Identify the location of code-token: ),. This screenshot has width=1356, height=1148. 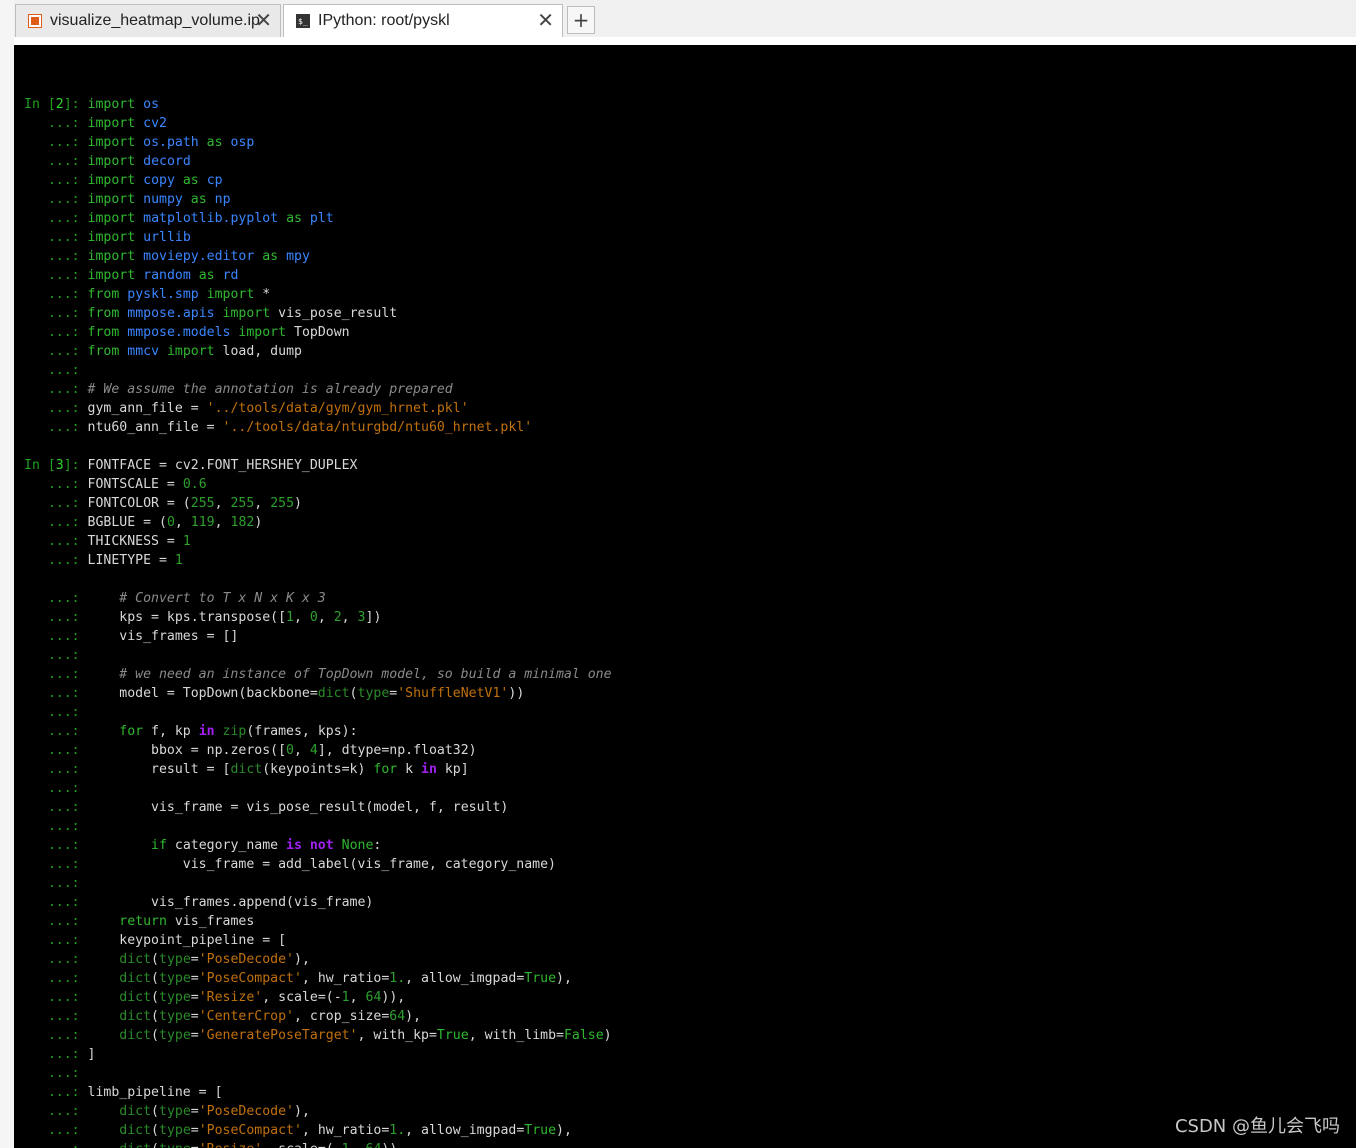
(302, 959).